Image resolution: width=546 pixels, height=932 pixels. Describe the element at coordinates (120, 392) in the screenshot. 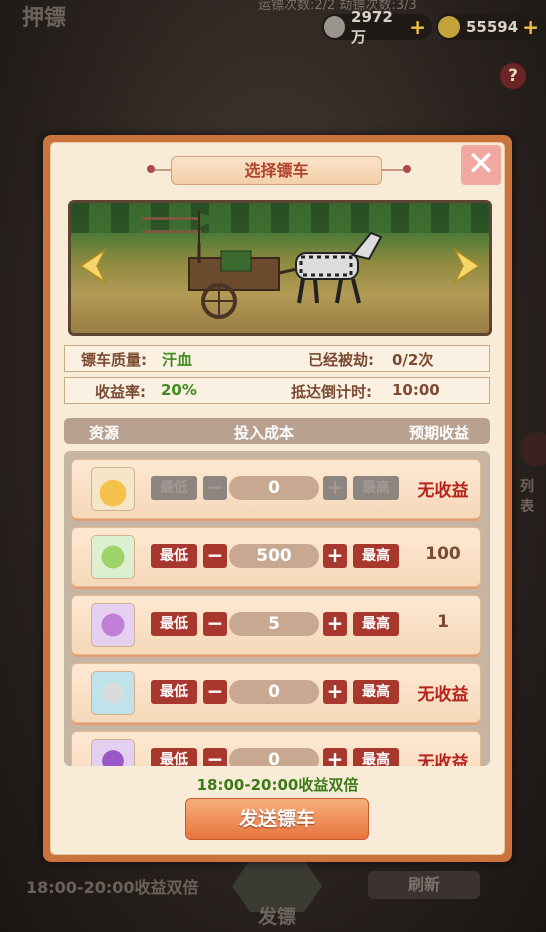

I see `rate-label: 收益率:` at that location.